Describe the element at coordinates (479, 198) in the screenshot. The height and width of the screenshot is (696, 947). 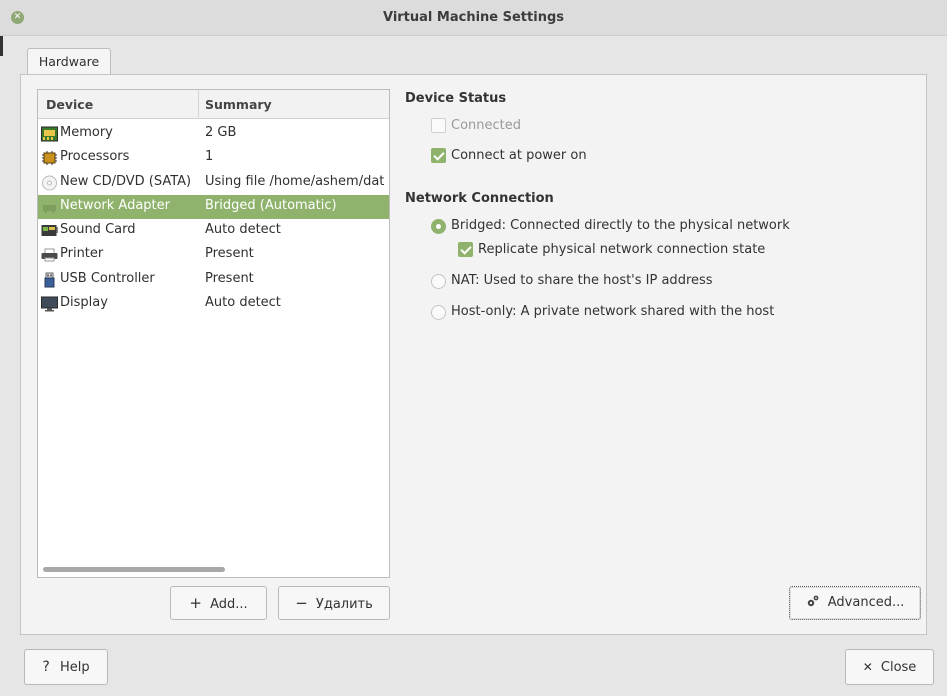
I see `network-connection-title: Network Connection` at that location.